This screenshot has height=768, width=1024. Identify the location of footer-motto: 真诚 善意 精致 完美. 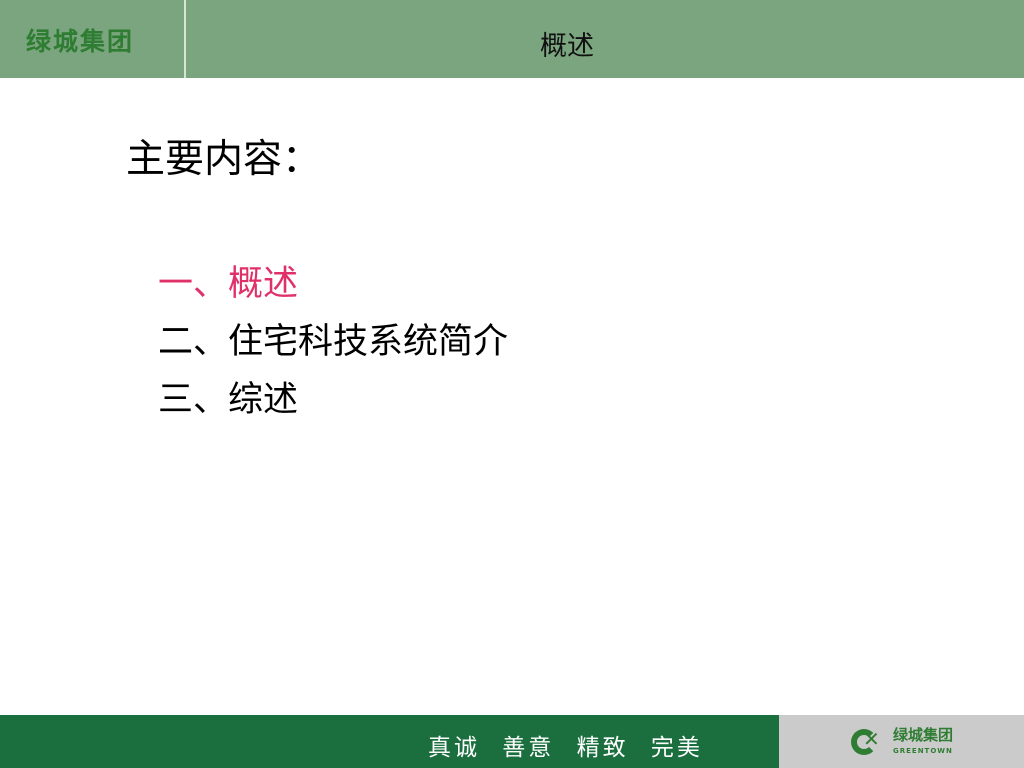
(565, 748).